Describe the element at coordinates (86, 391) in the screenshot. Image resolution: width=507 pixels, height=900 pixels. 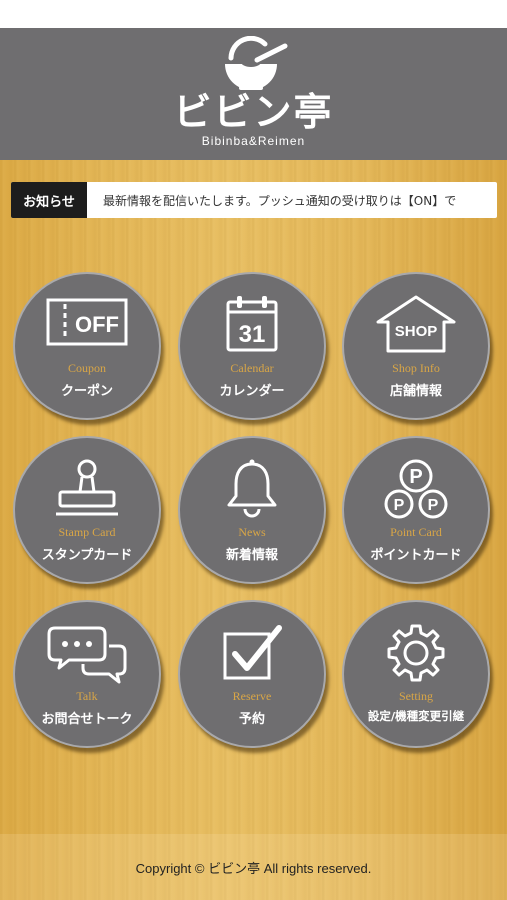
I see `tile-jp-label: クーポン` at that location.